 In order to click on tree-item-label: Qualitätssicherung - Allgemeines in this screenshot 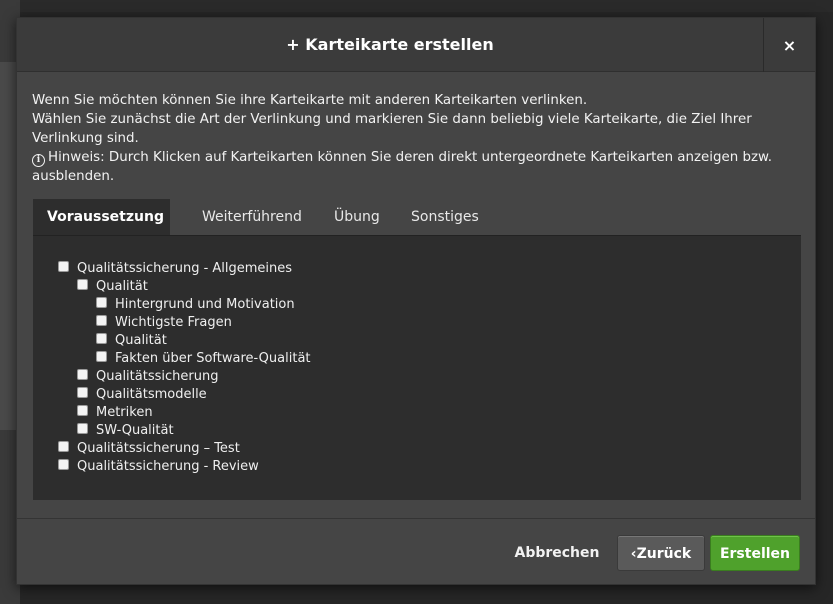, I will do `click(184, 268)`.